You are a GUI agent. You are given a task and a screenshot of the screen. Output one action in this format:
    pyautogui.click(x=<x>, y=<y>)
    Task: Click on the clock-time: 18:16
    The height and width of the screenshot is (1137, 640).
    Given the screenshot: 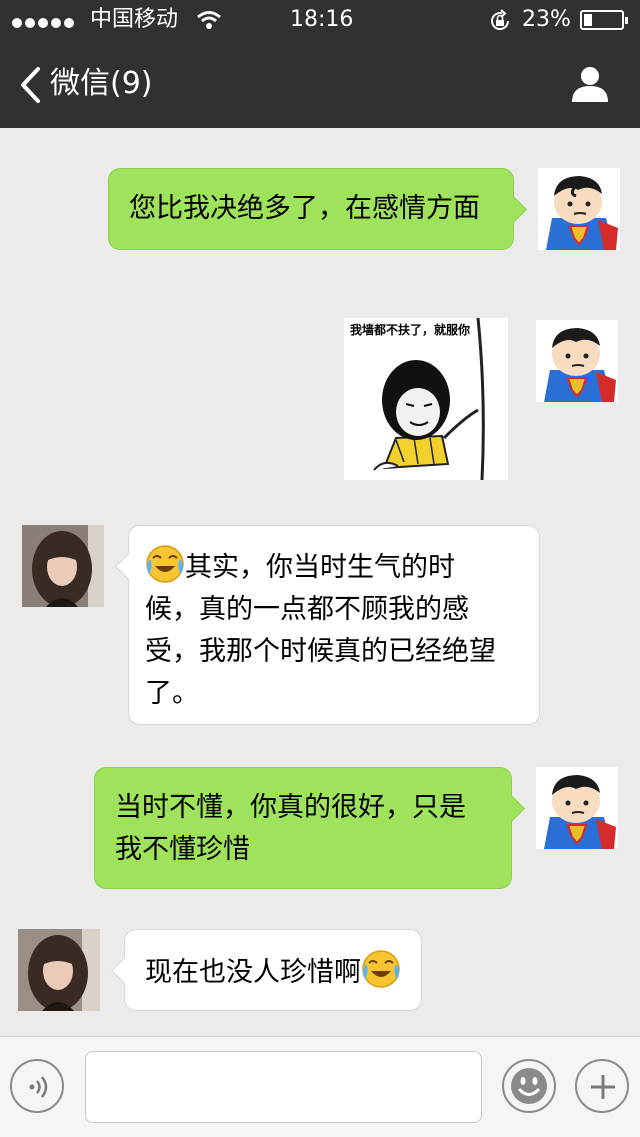 What is the action you would take?
    pyautogui.click(x=322, y=19)
    